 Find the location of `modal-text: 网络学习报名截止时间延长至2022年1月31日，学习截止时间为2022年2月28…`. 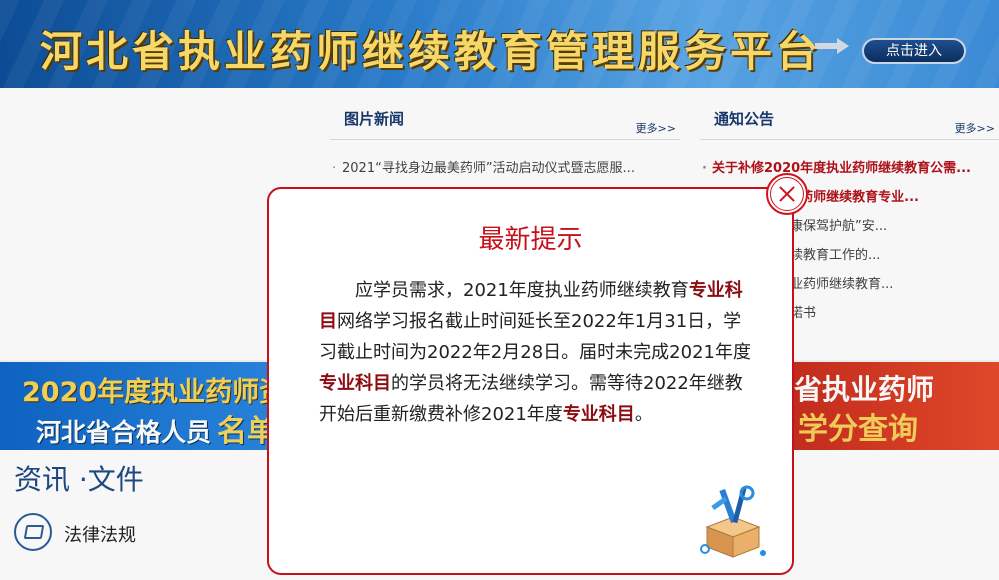

modal-text: 网络学习报名截止时间延长至2022年1月31日，学习截止时间为2022年2月28… is located at coordinates (535, 337).